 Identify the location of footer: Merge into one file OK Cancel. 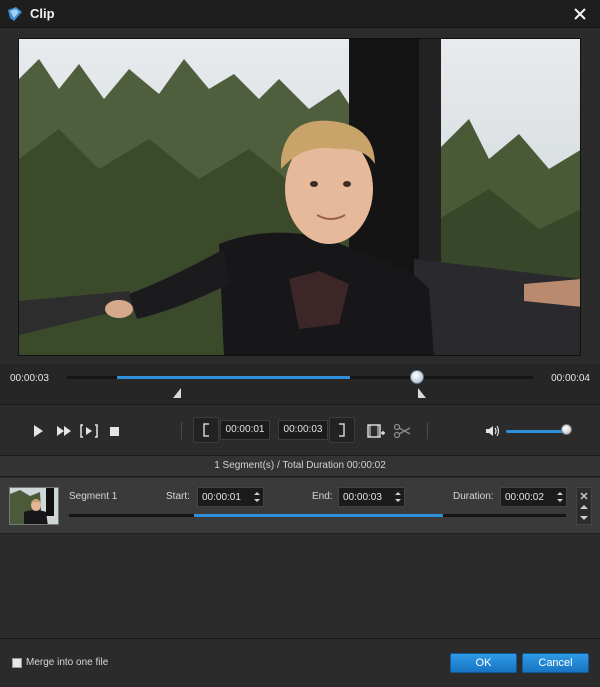
(300, 662).